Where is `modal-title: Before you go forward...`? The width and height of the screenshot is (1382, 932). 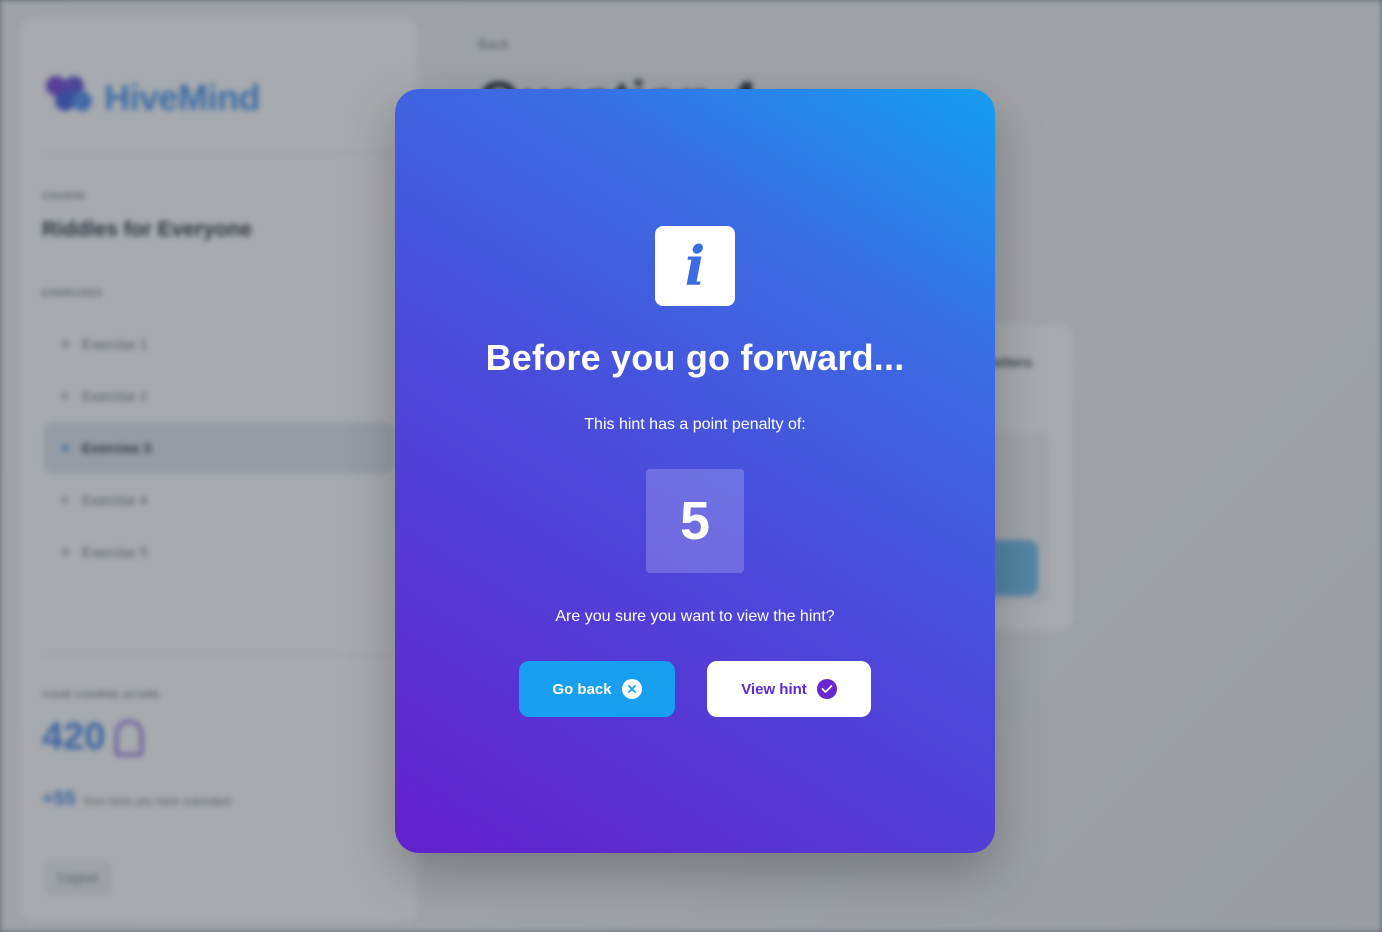 modal-title: Before you go forward... is located at coordinates (695, 357).